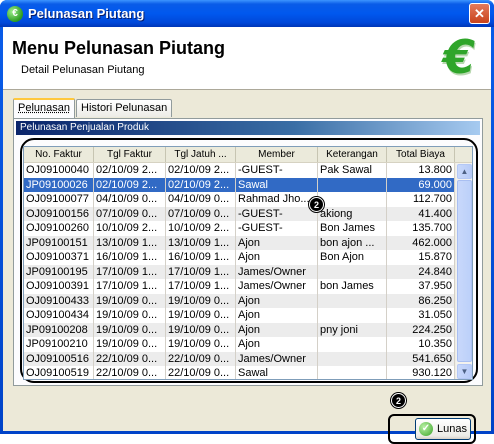 The height and width of the screenshot is (444, 494). I want to click on lunas-label: Lunas, so click(452, 429).